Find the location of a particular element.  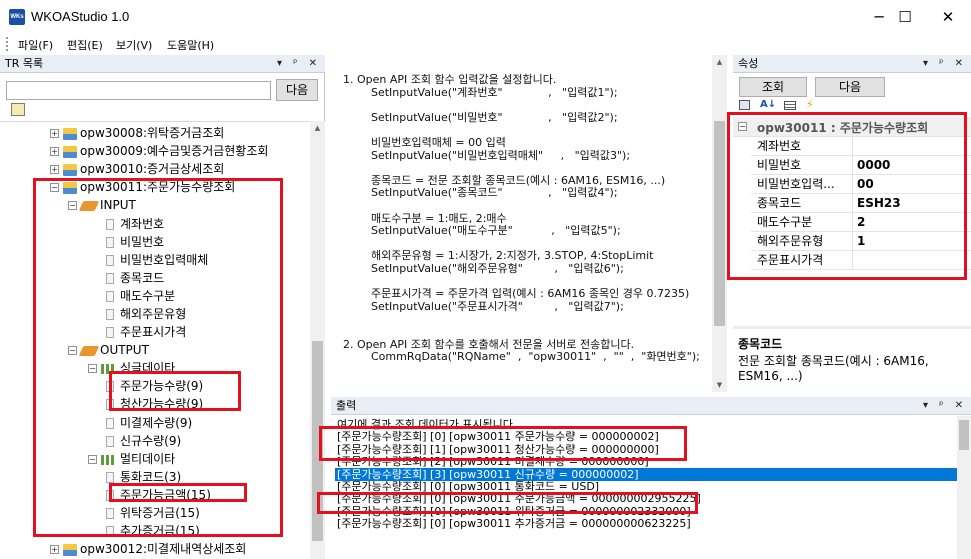

tree-item: 해외주문유형 is located at coordinates (146, 314).